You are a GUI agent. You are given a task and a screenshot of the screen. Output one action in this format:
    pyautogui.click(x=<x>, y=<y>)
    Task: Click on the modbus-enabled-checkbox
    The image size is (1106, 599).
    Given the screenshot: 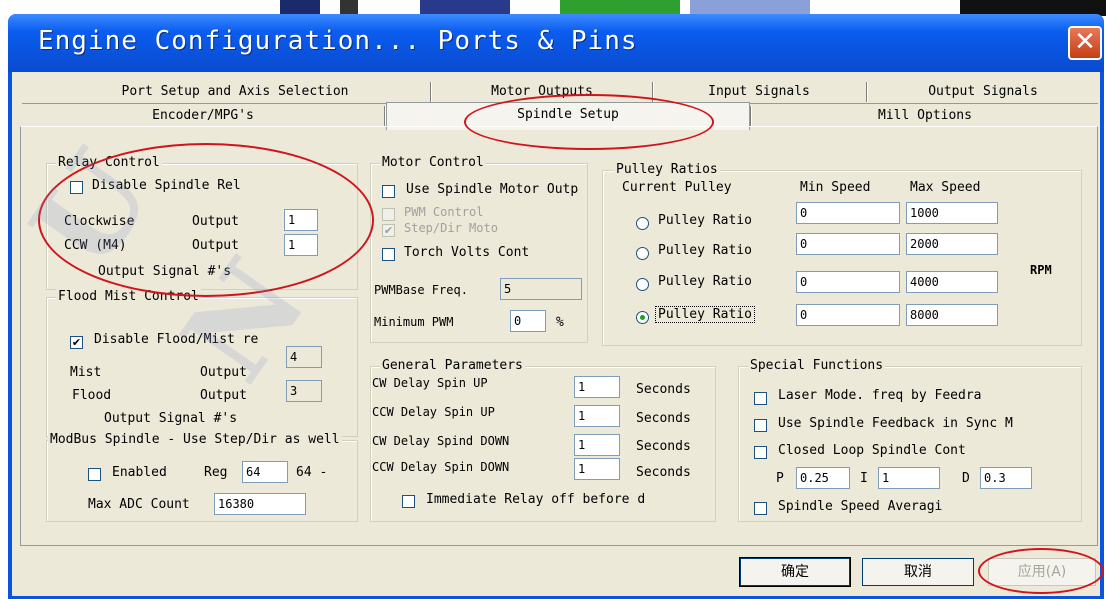 What is the action you would take?
    pyautogui.click(x=94, y=474)
    